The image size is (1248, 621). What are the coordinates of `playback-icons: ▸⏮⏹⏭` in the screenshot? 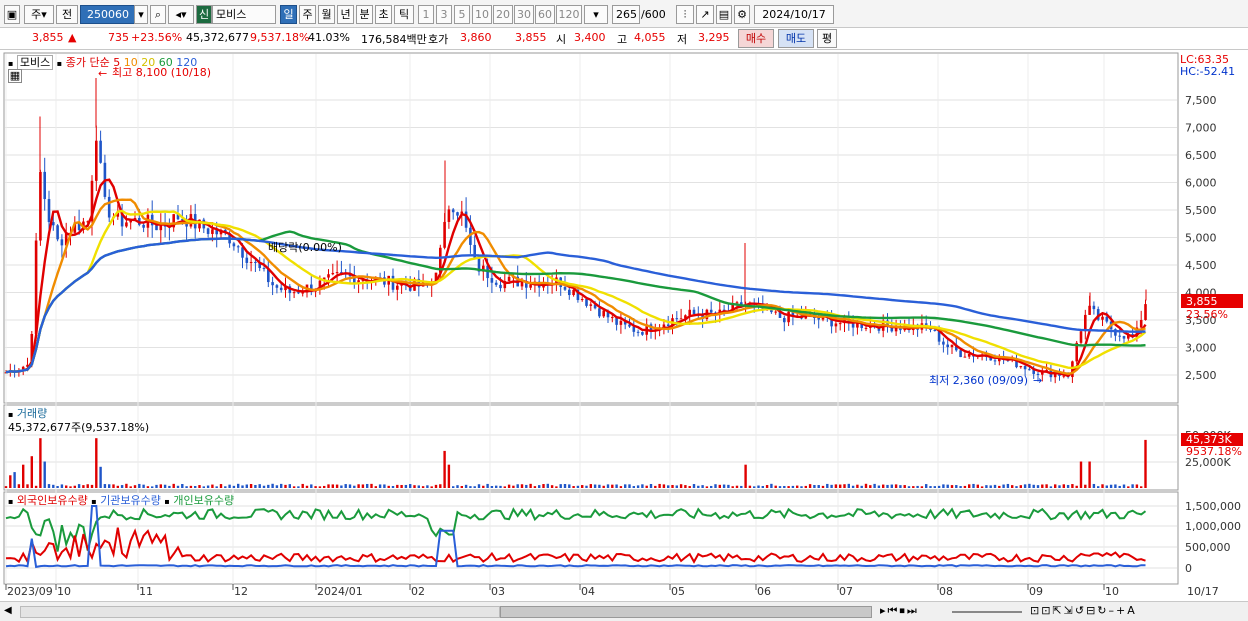 It's located at (899, 611).